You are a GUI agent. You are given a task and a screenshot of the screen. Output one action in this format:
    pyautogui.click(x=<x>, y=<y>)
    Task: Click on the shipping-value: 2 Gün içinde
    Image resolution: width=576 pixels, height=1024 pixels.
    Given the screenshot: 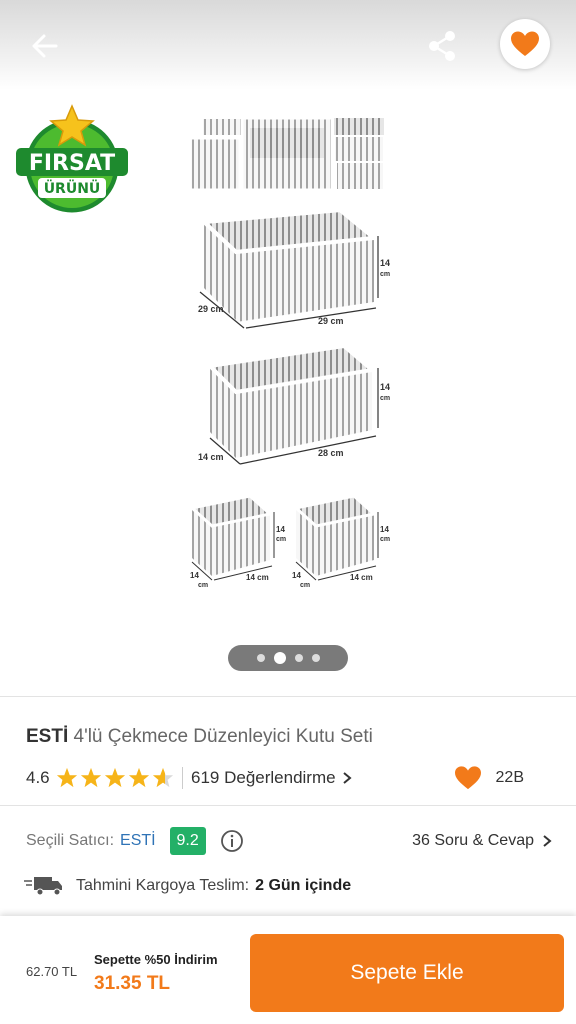 What is the action you would take?
    pyautogui.click(x=303, y=885)
    